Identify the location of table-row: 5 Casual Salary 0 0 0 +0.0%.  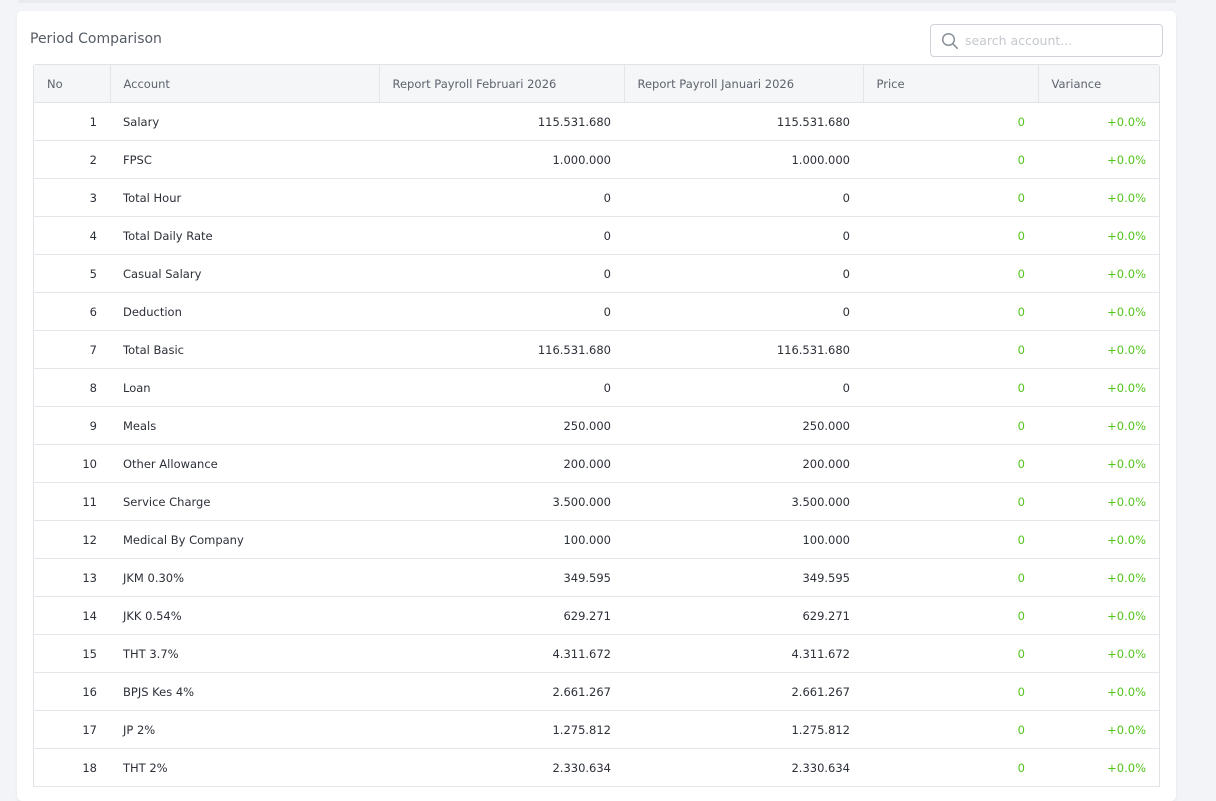
(596, 273).